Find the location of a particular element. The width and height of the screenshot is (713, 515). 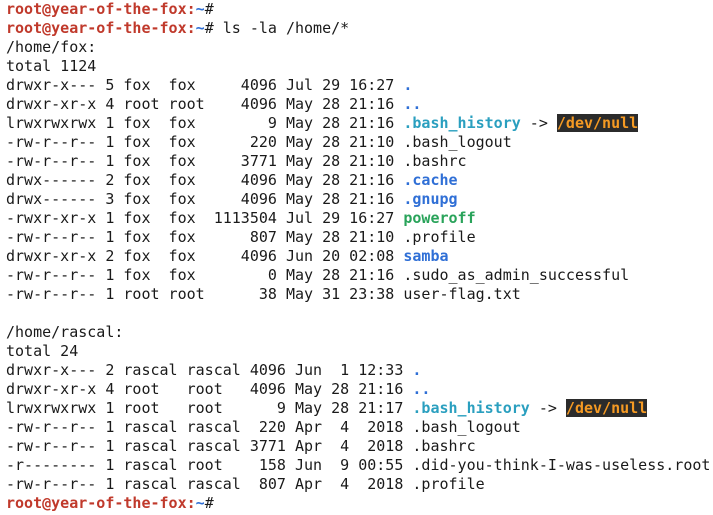

file-metadata: -rw-r--r-- 1 root root 38 May 31 23:38 is located at coordinates (205, 294).